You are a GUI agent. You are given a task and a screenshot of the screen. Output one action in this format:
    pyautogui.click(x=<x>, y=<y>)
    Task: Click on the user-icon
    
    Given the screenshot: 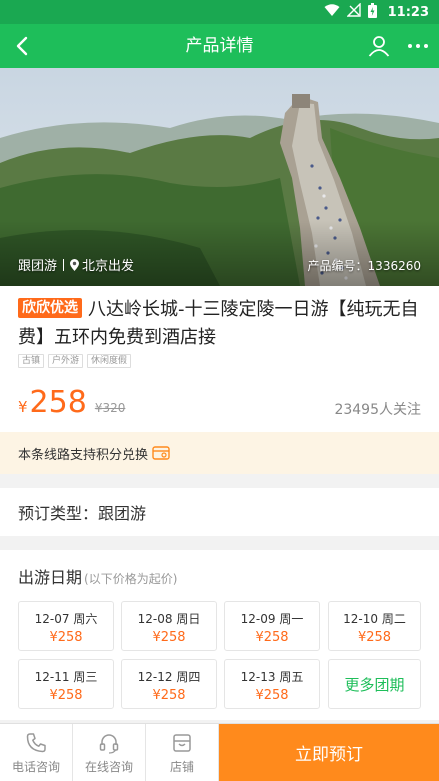 What is the action you would take?
    pyautogui.click(x=379, y=46)
    